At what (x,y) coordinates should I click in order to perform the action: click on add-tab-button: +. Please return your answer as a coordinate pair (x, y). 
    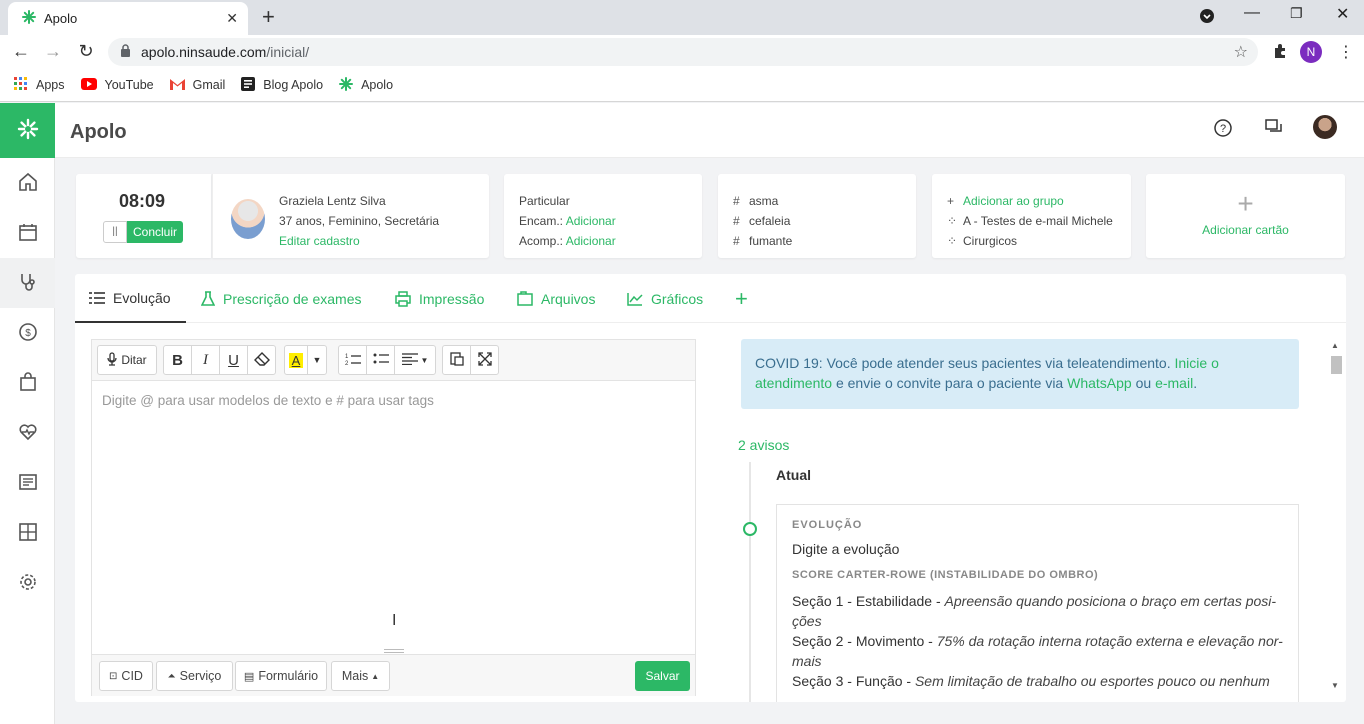
    Looking at the image, I should click on (741, 298).